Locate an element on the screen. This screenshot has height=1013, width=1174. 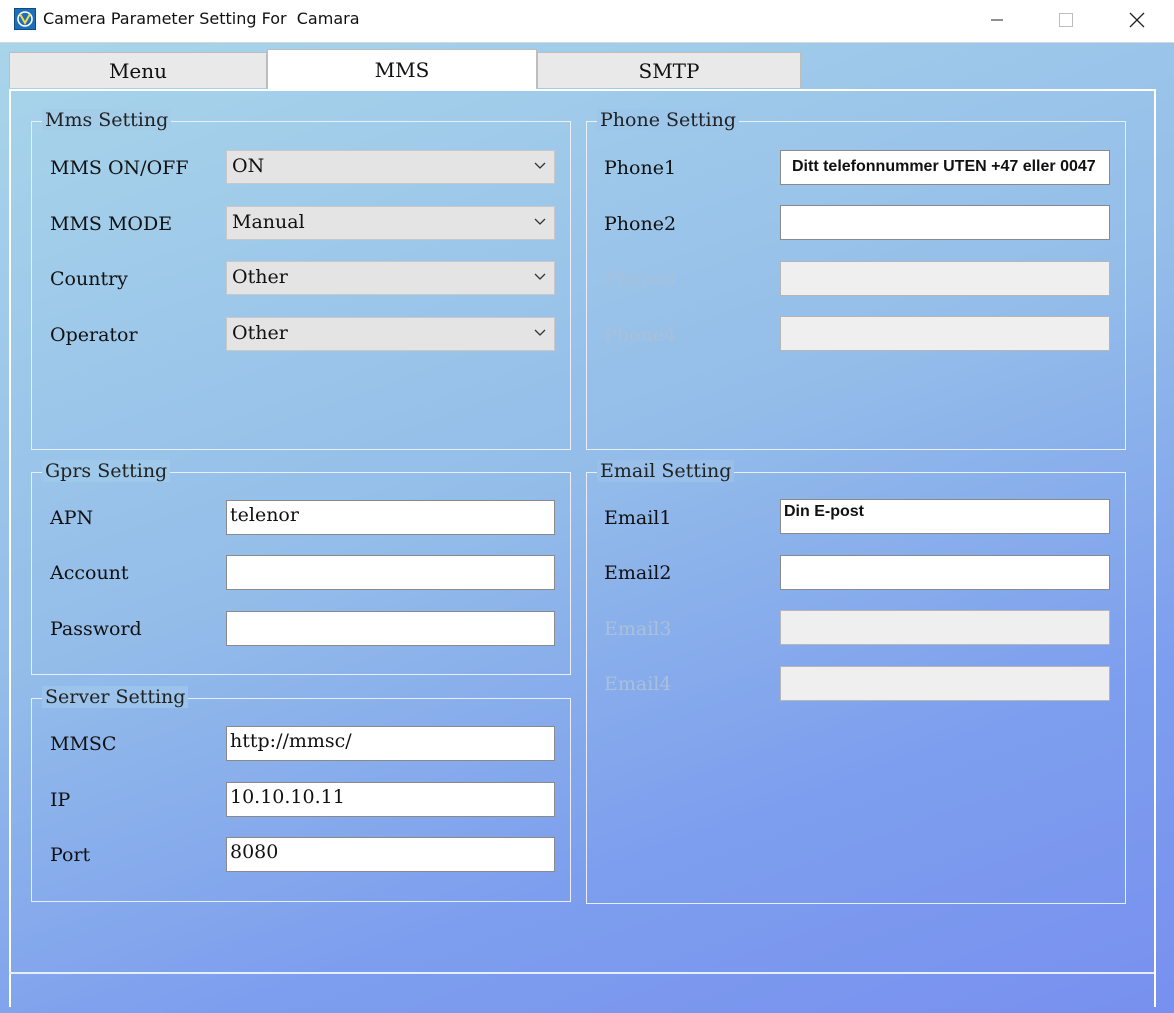
tab-label: MMS is located at coordinates (402, 70).